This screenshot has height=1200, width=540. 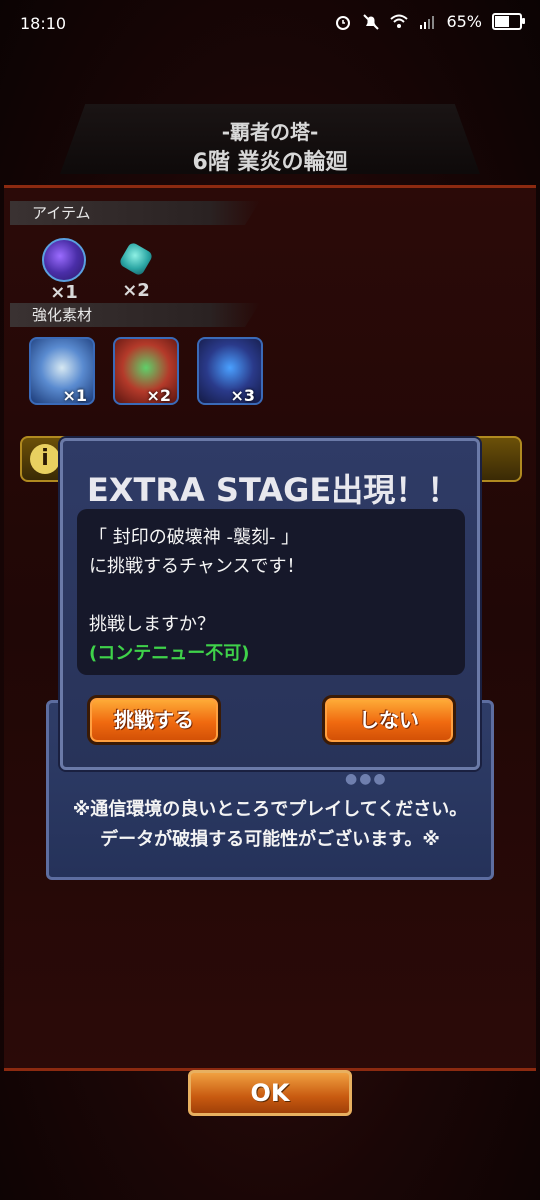 I want to click on status-icons: 65%, so click(x=429, y=21).